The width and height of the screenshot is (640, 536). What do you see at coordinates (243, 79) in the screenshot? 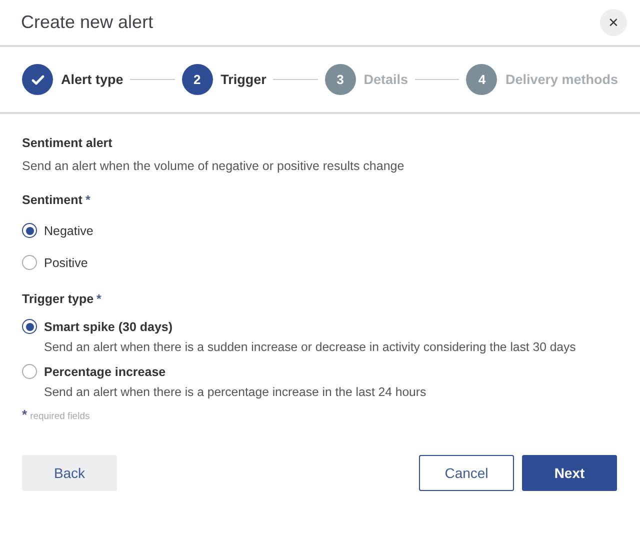
I see `step-label: Trigger` at bounding box center [243, 79].